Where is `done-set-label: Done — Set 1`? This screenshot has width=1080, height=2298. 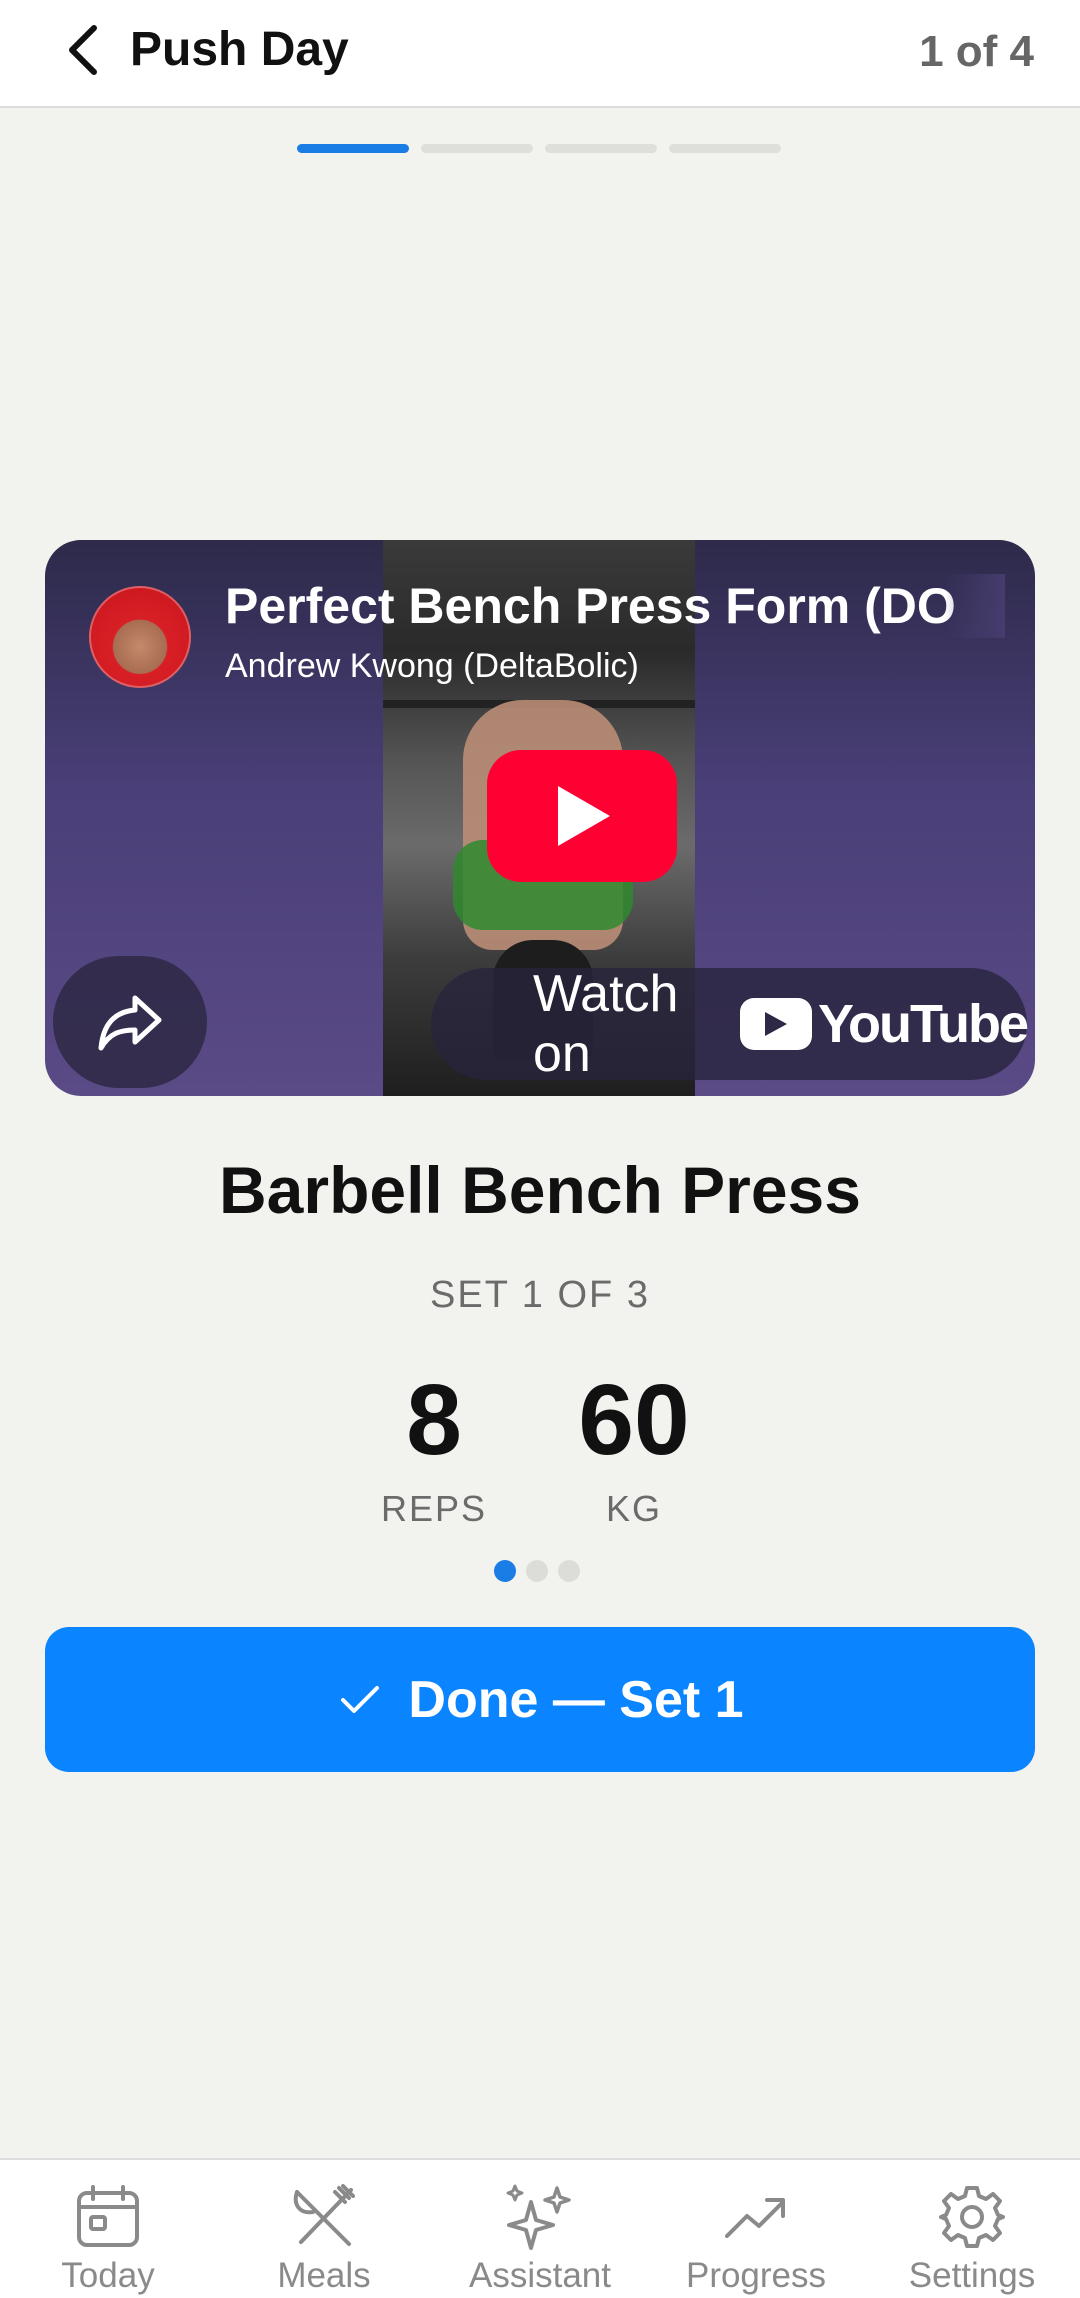 done-set-label: Done — Set 1 is located at coordinates (576, 1699).